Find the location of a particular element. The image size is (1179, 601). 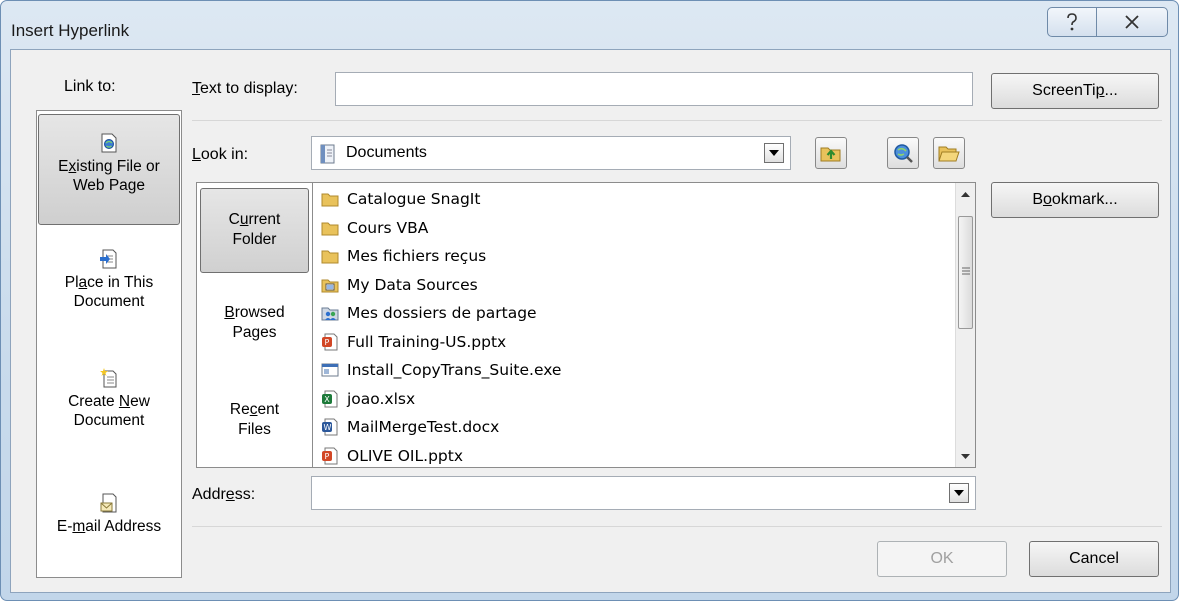

help-button is located at coordinates (1072, 22).